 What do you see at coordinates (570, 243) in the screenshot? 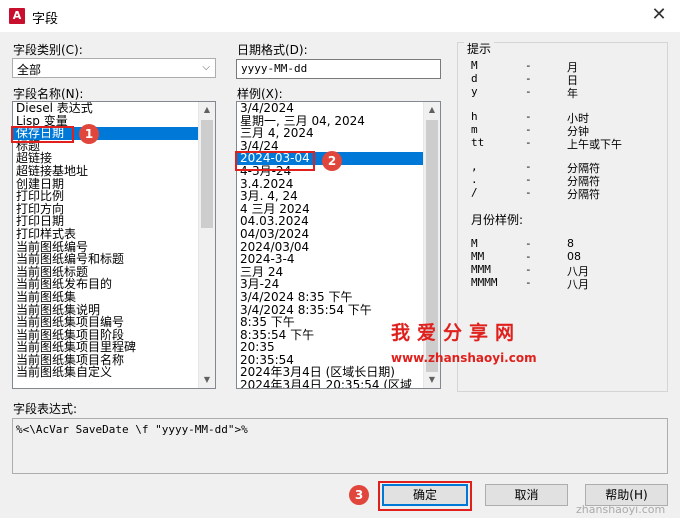
I see `hint-desc: 8` at bounding box center [570, 243].